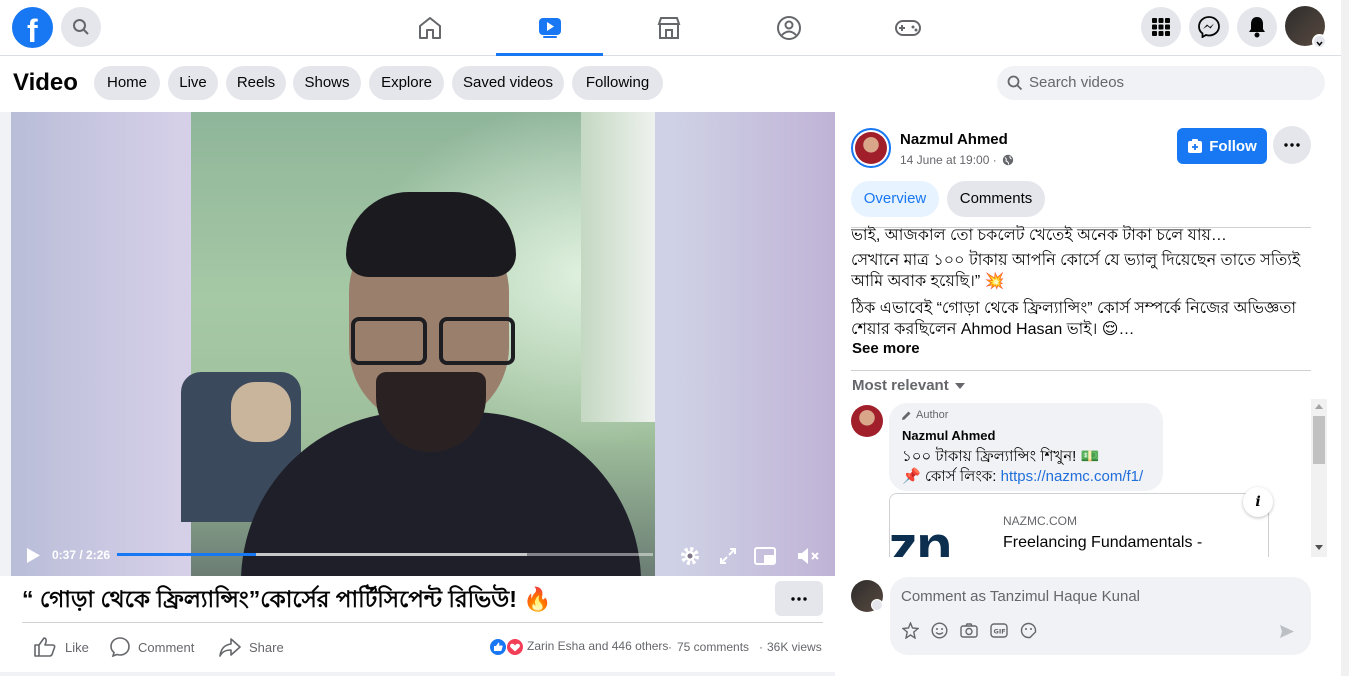 This screenshot has width=1349, height=676. Describe the element at coordinates (690, 556) in the screenshot. I see `settings-gear-icon` at that location.